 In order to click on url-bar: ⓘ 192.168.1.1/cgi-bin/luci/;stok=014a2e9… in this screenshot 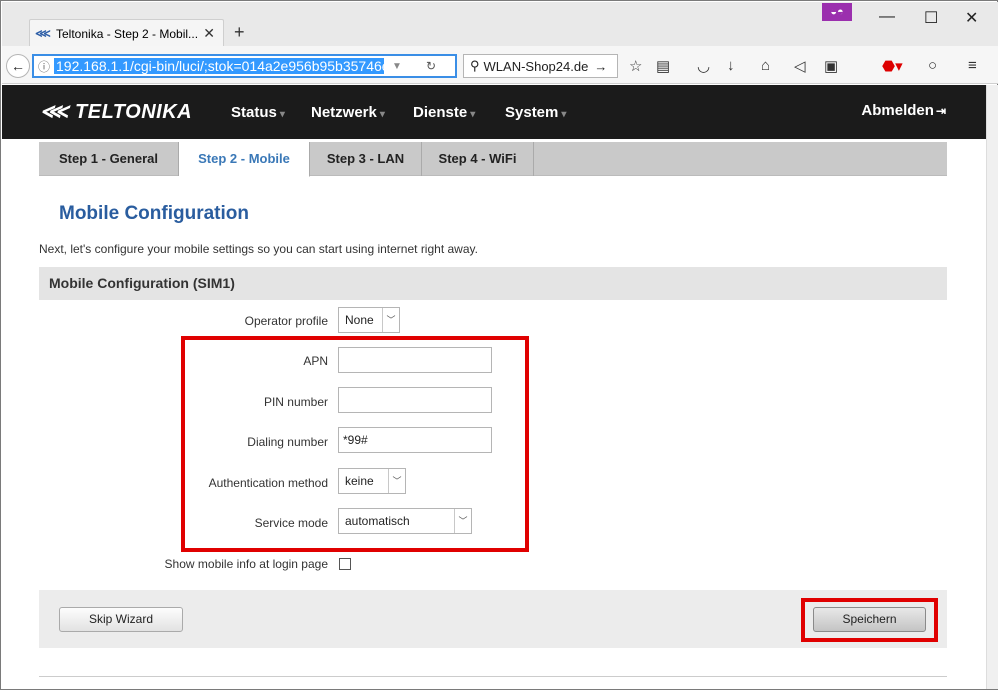, I will do `click(244, 66)`.